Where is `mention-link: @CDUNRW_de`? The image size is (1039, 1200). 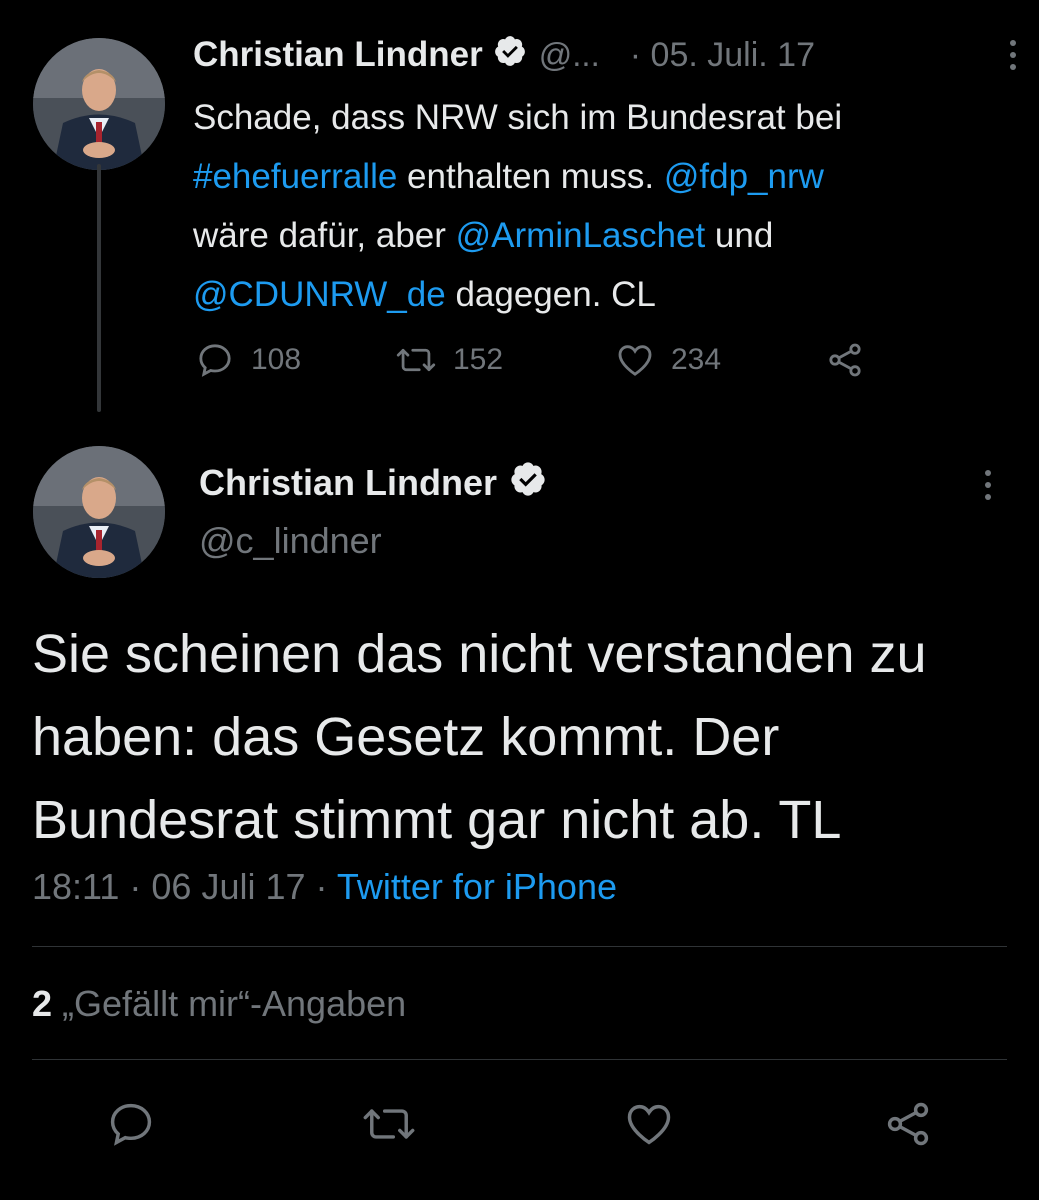
mention-link: @CDUNRW_de is located at coordinates (319, 294).